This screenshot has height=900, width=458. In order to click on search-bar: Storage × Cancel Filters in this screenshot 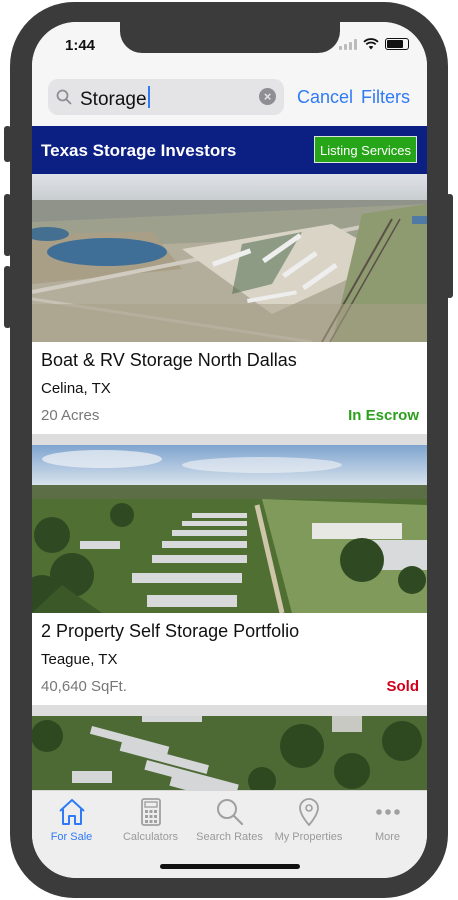, I will do `click(229, 97)`.